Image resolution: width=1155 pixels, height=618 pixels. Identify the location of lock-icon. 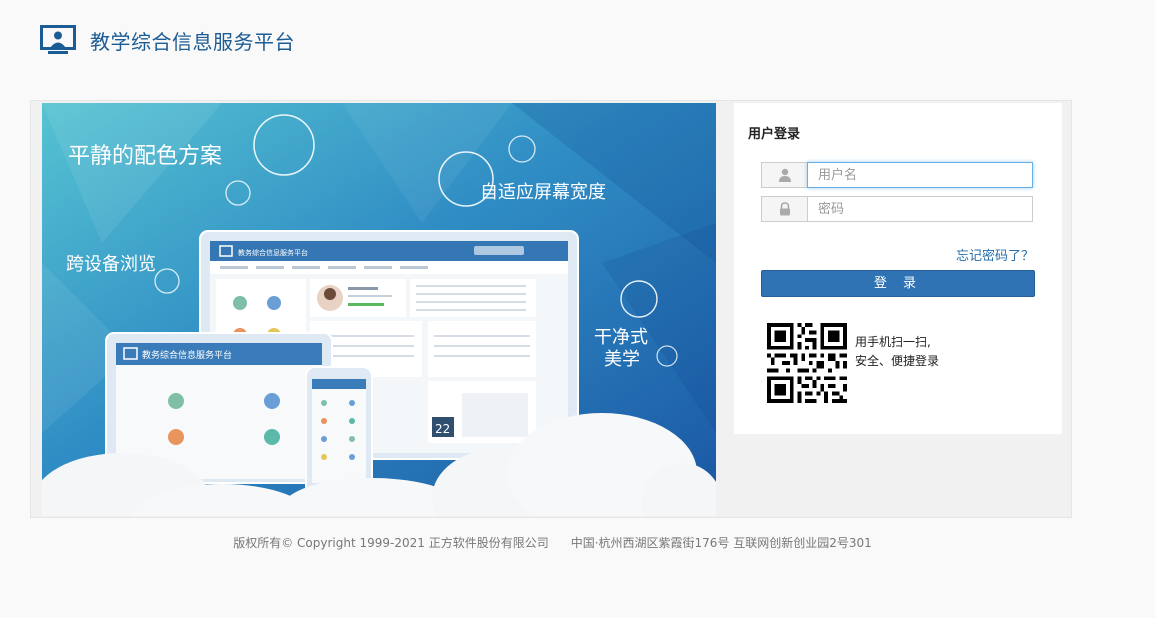
(784, 209).